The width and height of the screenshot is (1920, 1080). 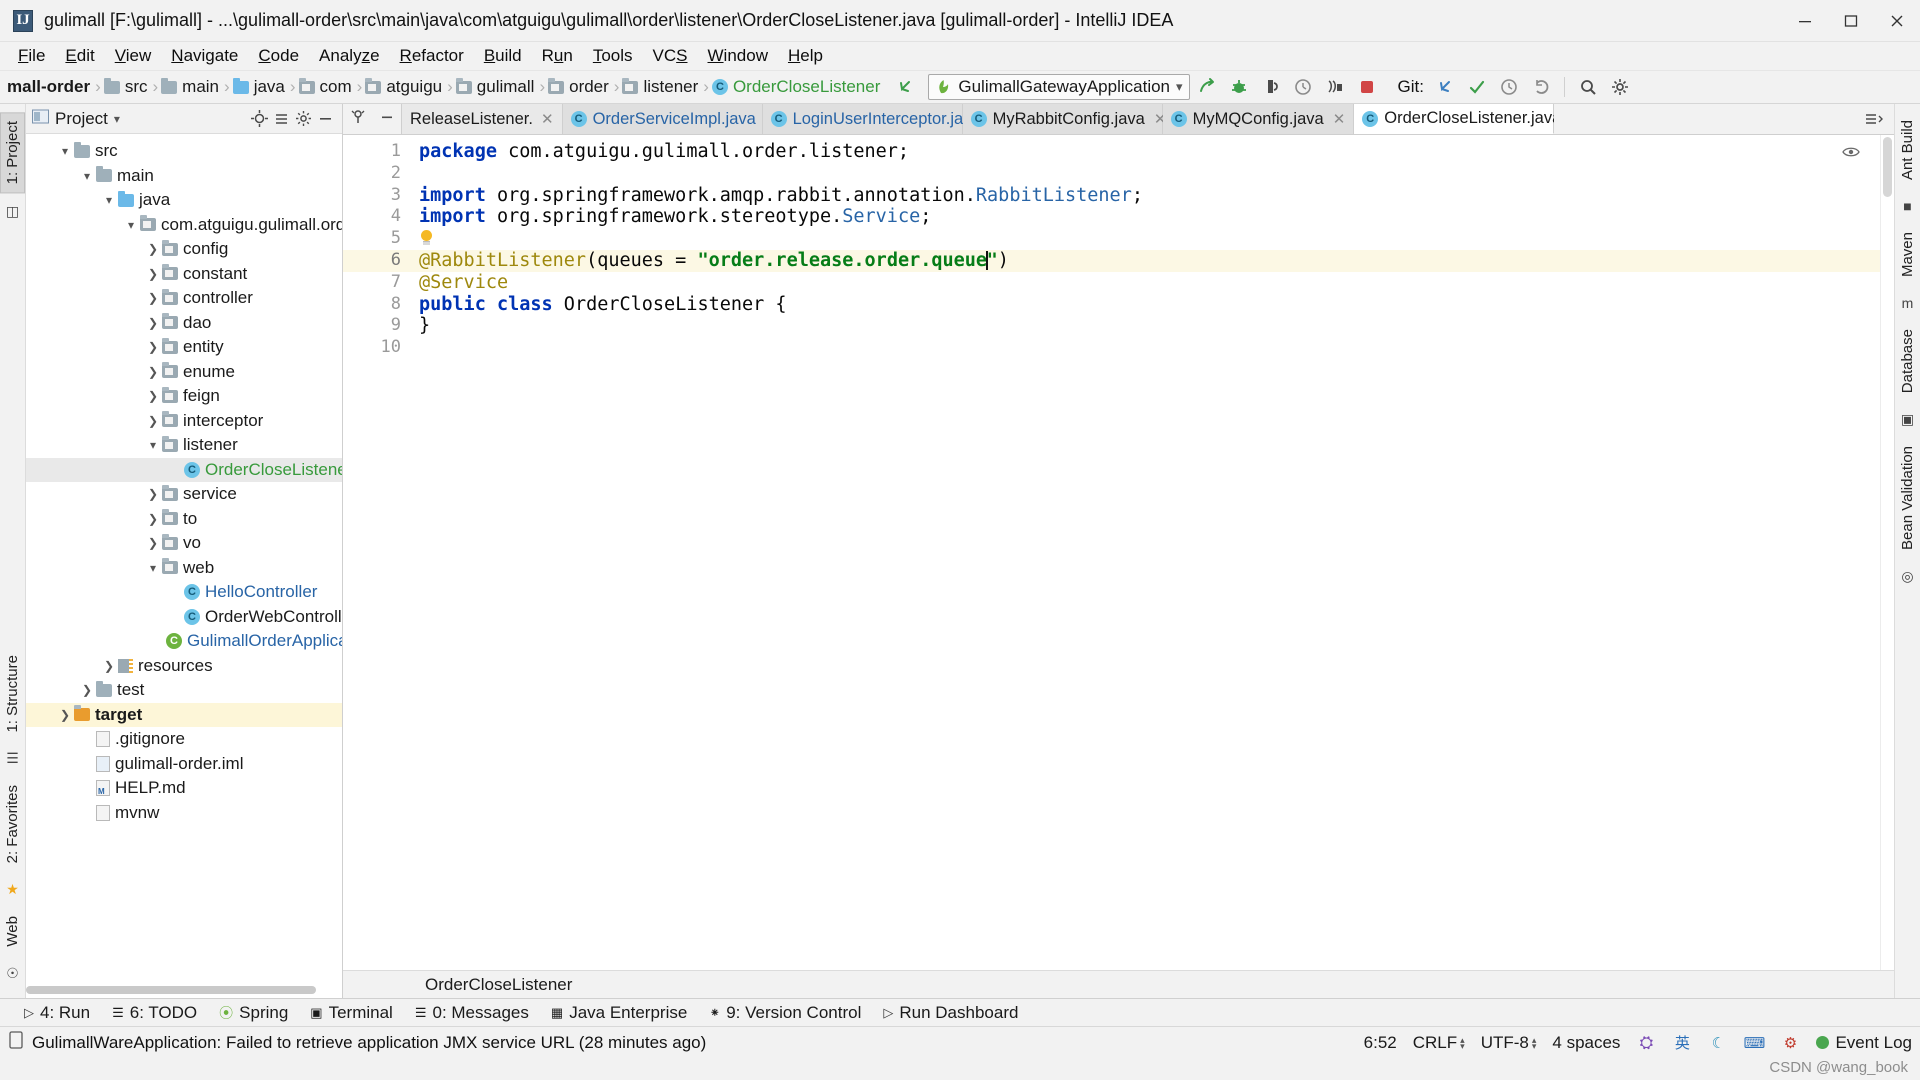 I want to click on tree-row-hello-controller: C HelloController, so click(x=184, y=592).